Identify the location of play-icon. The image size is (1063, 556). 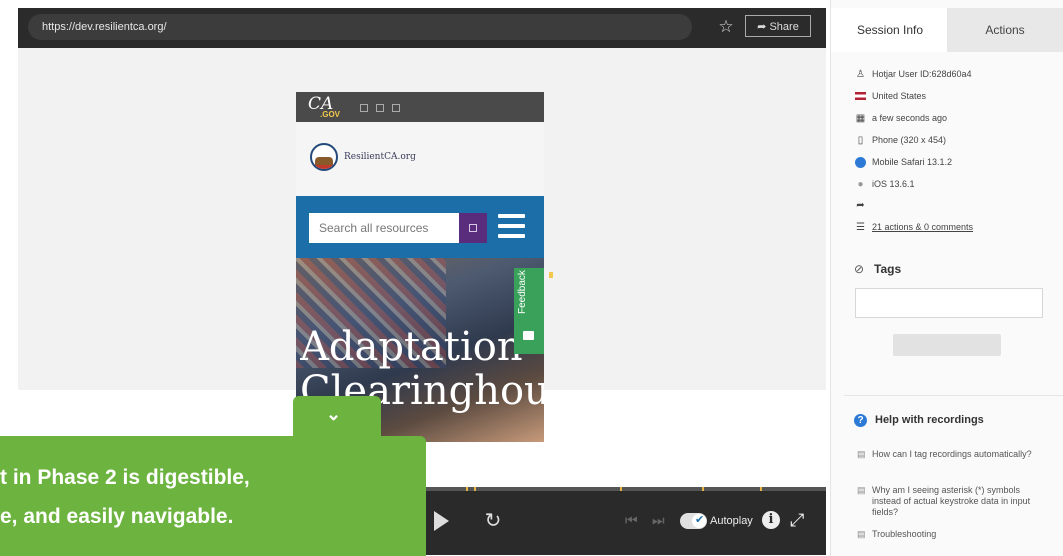
(441, 521).